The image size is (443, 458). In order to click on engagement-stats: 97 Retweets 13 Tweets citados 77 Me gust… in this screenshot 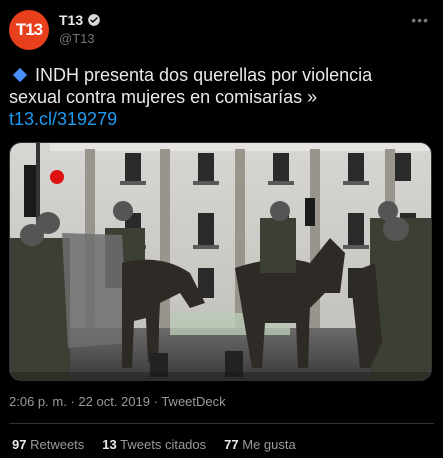, I will do `click(154, 444)`.